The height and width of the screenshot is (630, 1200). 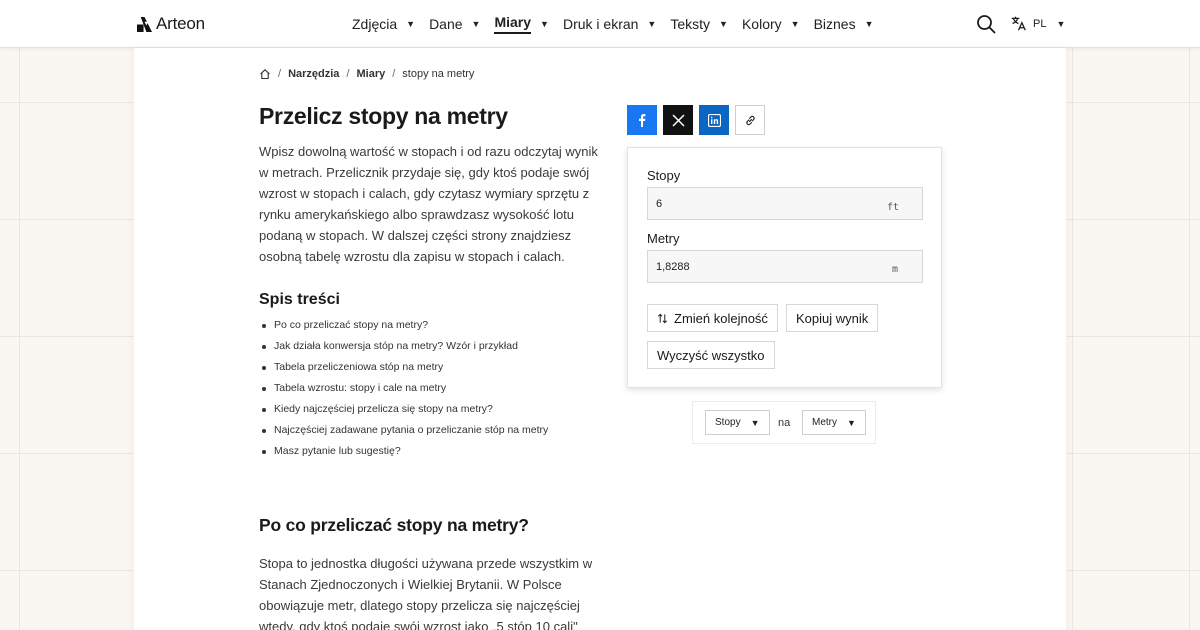 What do you see at coordinates (180, 23) in the screenshot?
I see `logo-text: Arteon` at bounding box center [180, 23].